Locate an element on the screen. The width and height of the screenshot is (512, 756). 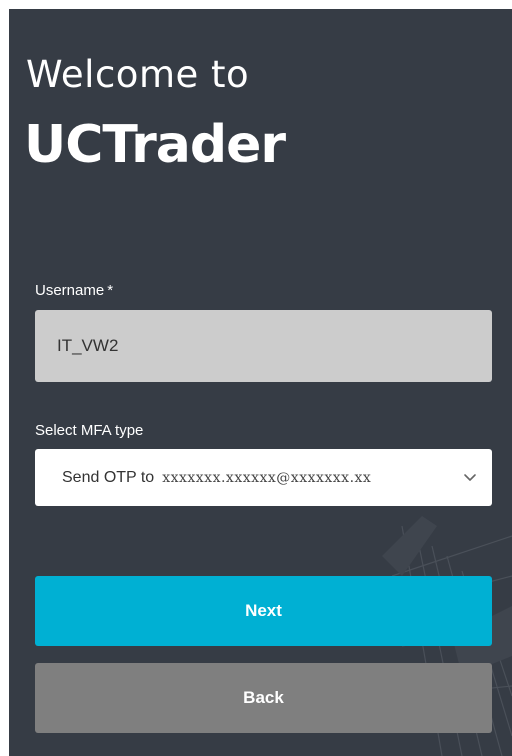
mfa-type-label: Select MFA type is located at coordinates (89, 430).